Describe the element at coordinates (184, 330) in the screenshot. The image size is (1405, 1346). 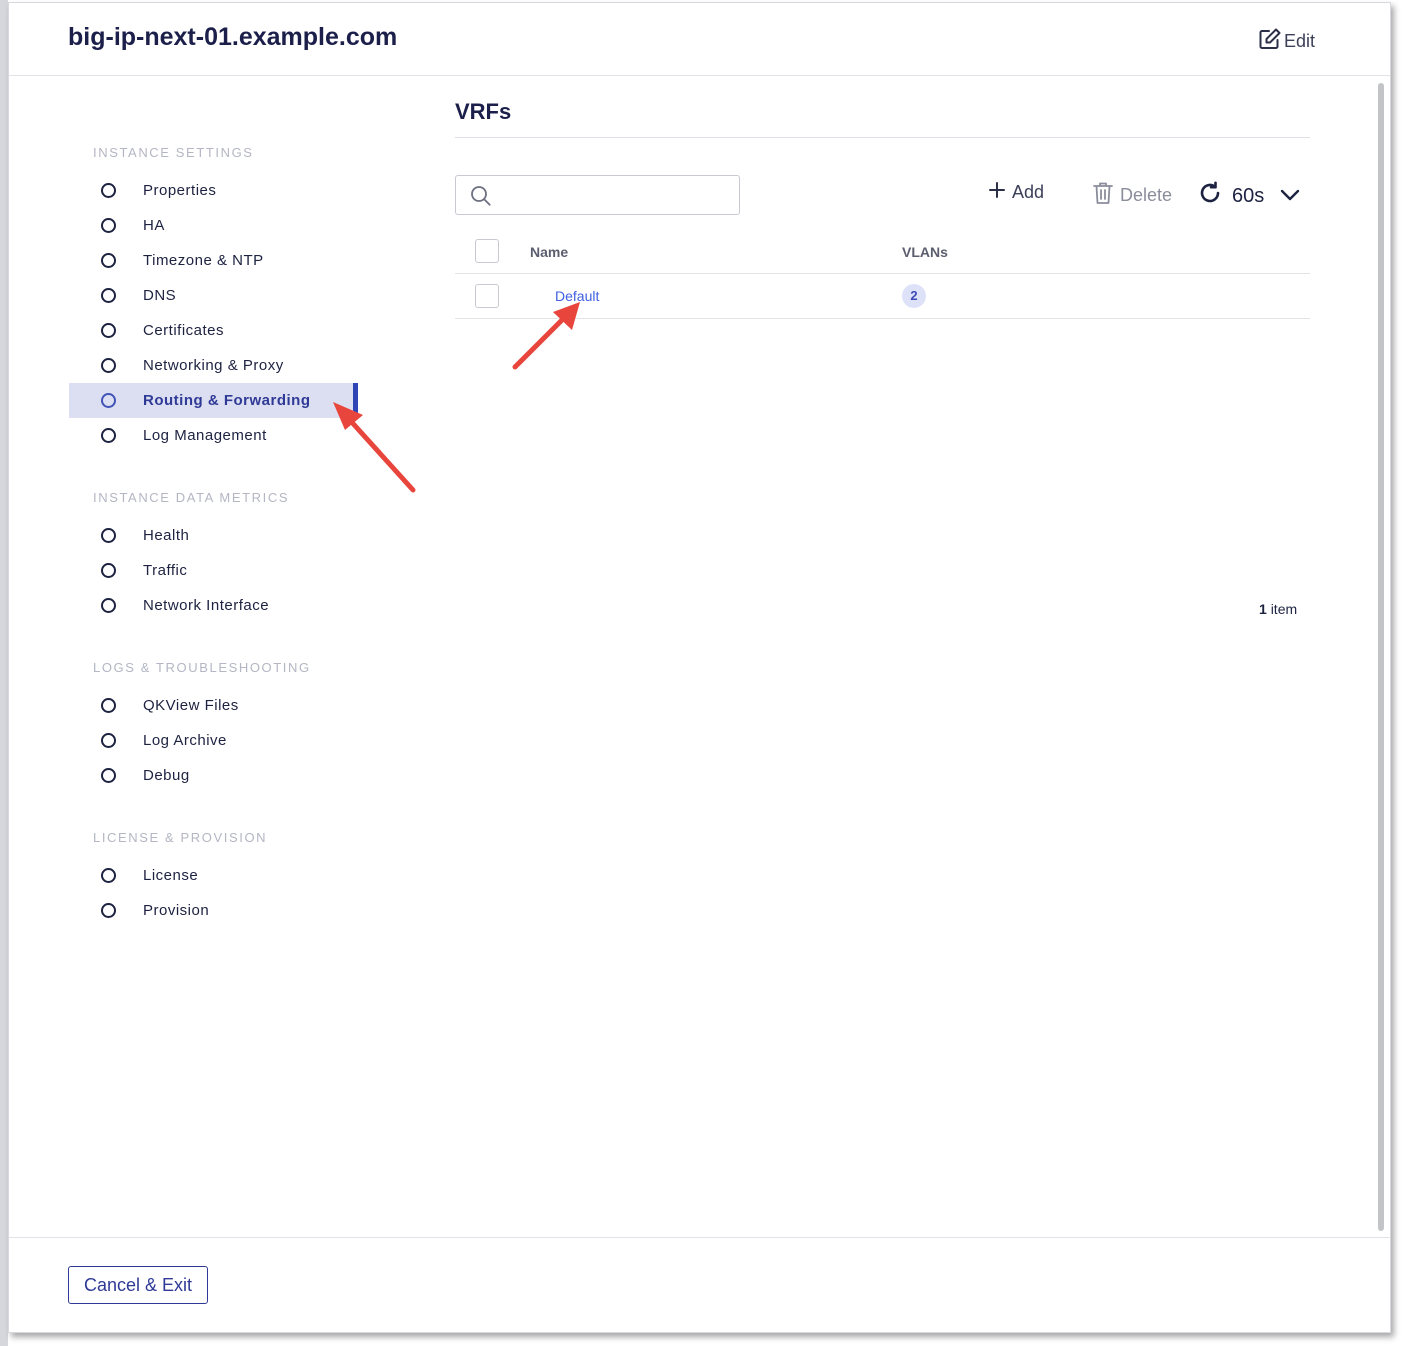
I see `sidebar-item-label: Certificates` at that location.